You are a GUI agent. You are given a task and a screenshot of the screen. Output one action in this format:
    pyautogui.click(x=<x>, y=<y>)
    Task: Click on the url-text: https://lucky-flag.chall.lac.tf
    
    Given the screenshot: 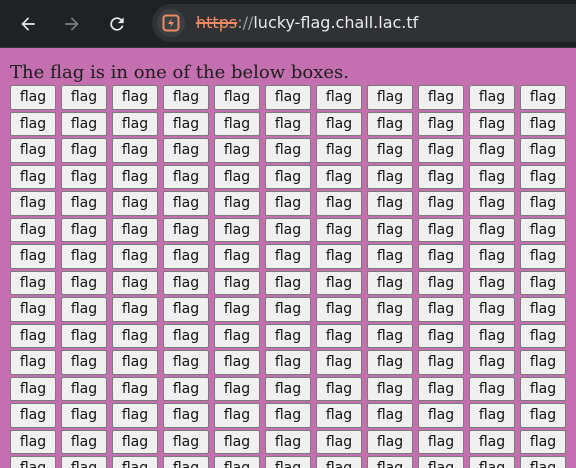 What is the action you would take?
    pyautogui.click(x=307, y=23)
    